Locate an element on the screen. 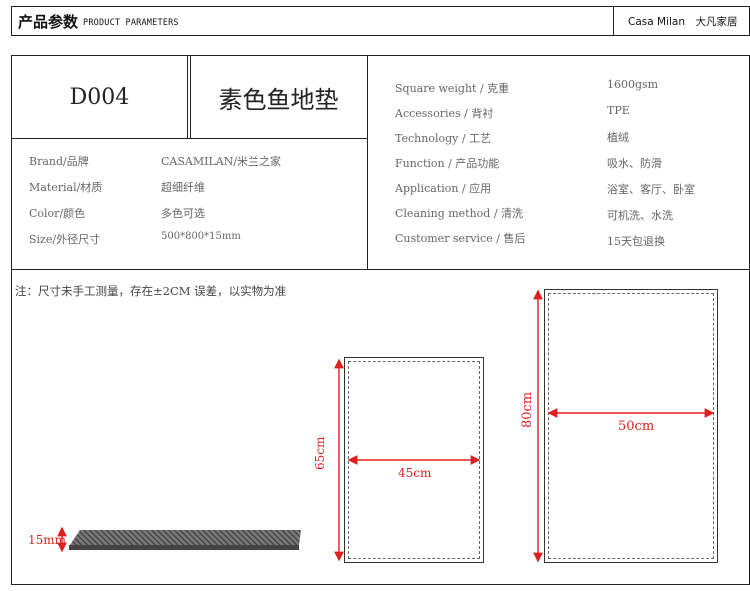 Image resolution: width=750 pixels, height=591 pixels. large-width-label: 50cm is located at coordinates (636, 426).